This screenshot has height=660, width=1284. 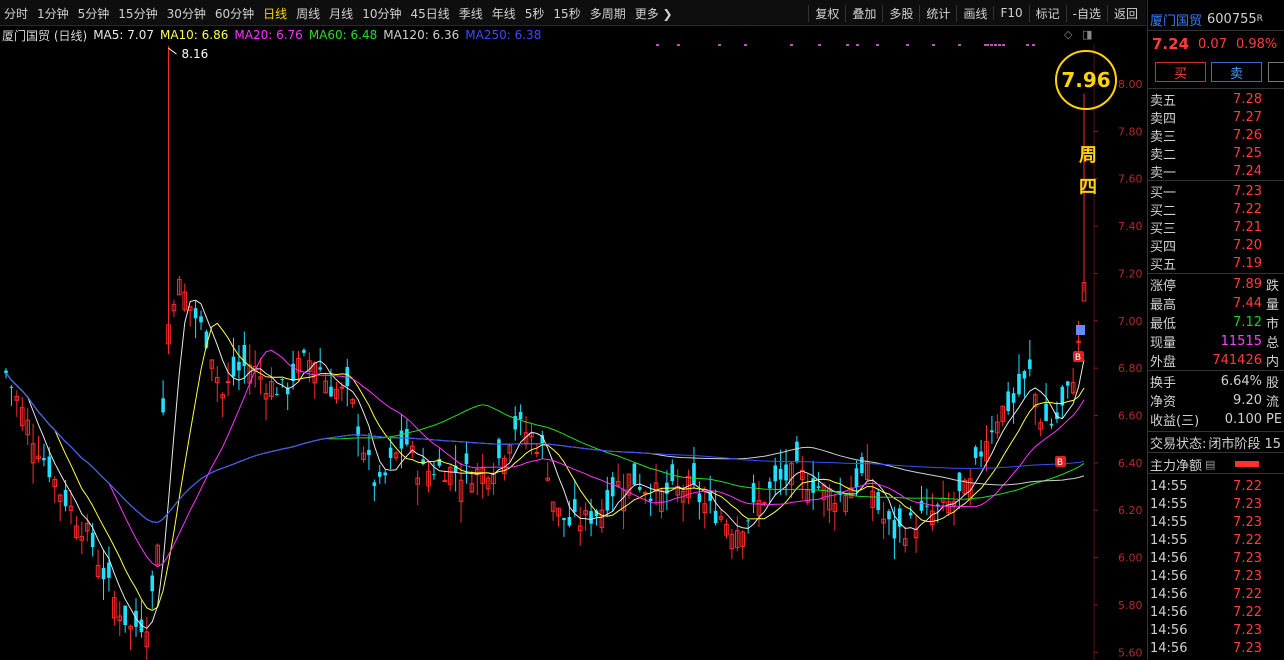 I want to click on sell-button: 卖, so click(x=1236, y=72).